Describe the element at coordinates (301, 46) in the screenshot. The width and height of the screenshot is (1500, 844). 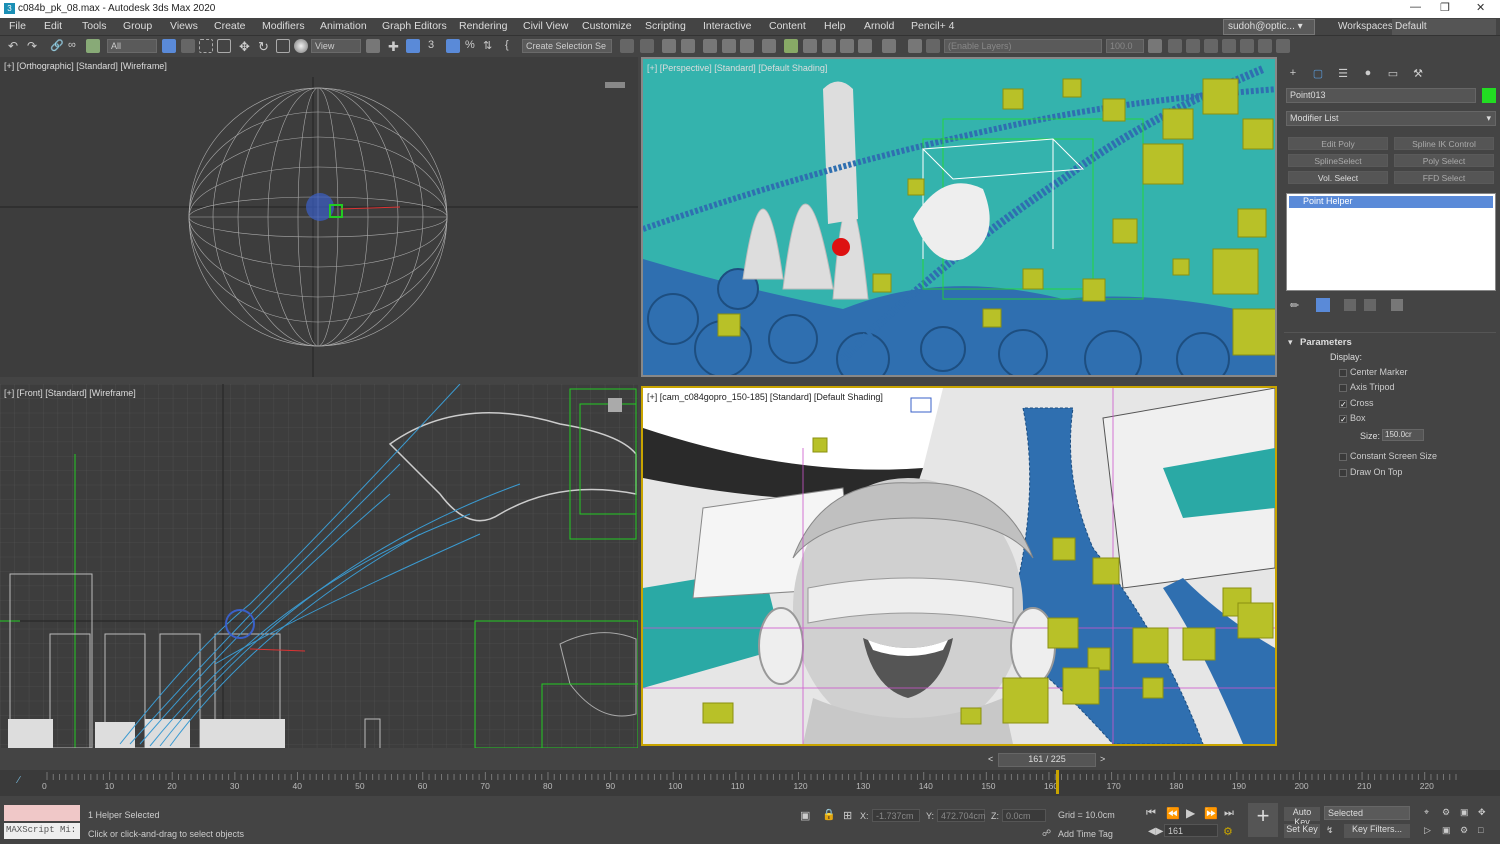
I see `placement-icon` at that location.